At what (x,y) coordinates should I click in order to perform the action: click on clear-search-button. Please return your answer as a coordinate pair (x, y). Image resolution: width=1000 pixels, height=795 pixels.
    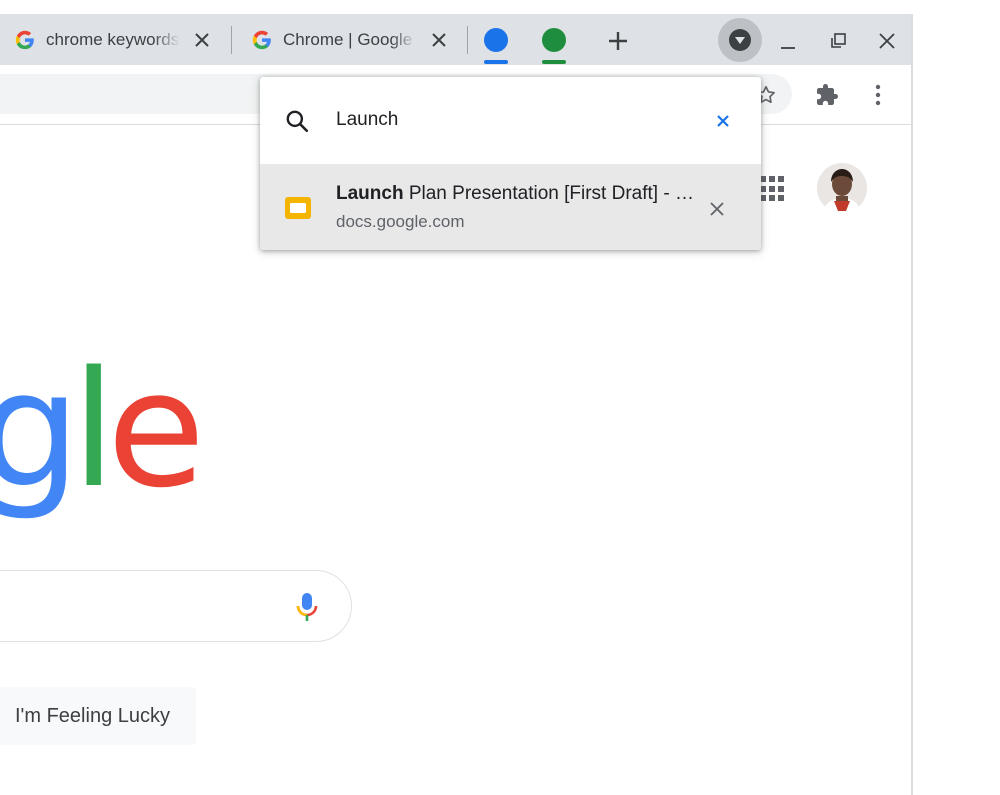
    Looking at the image, I should click on (723, 121).